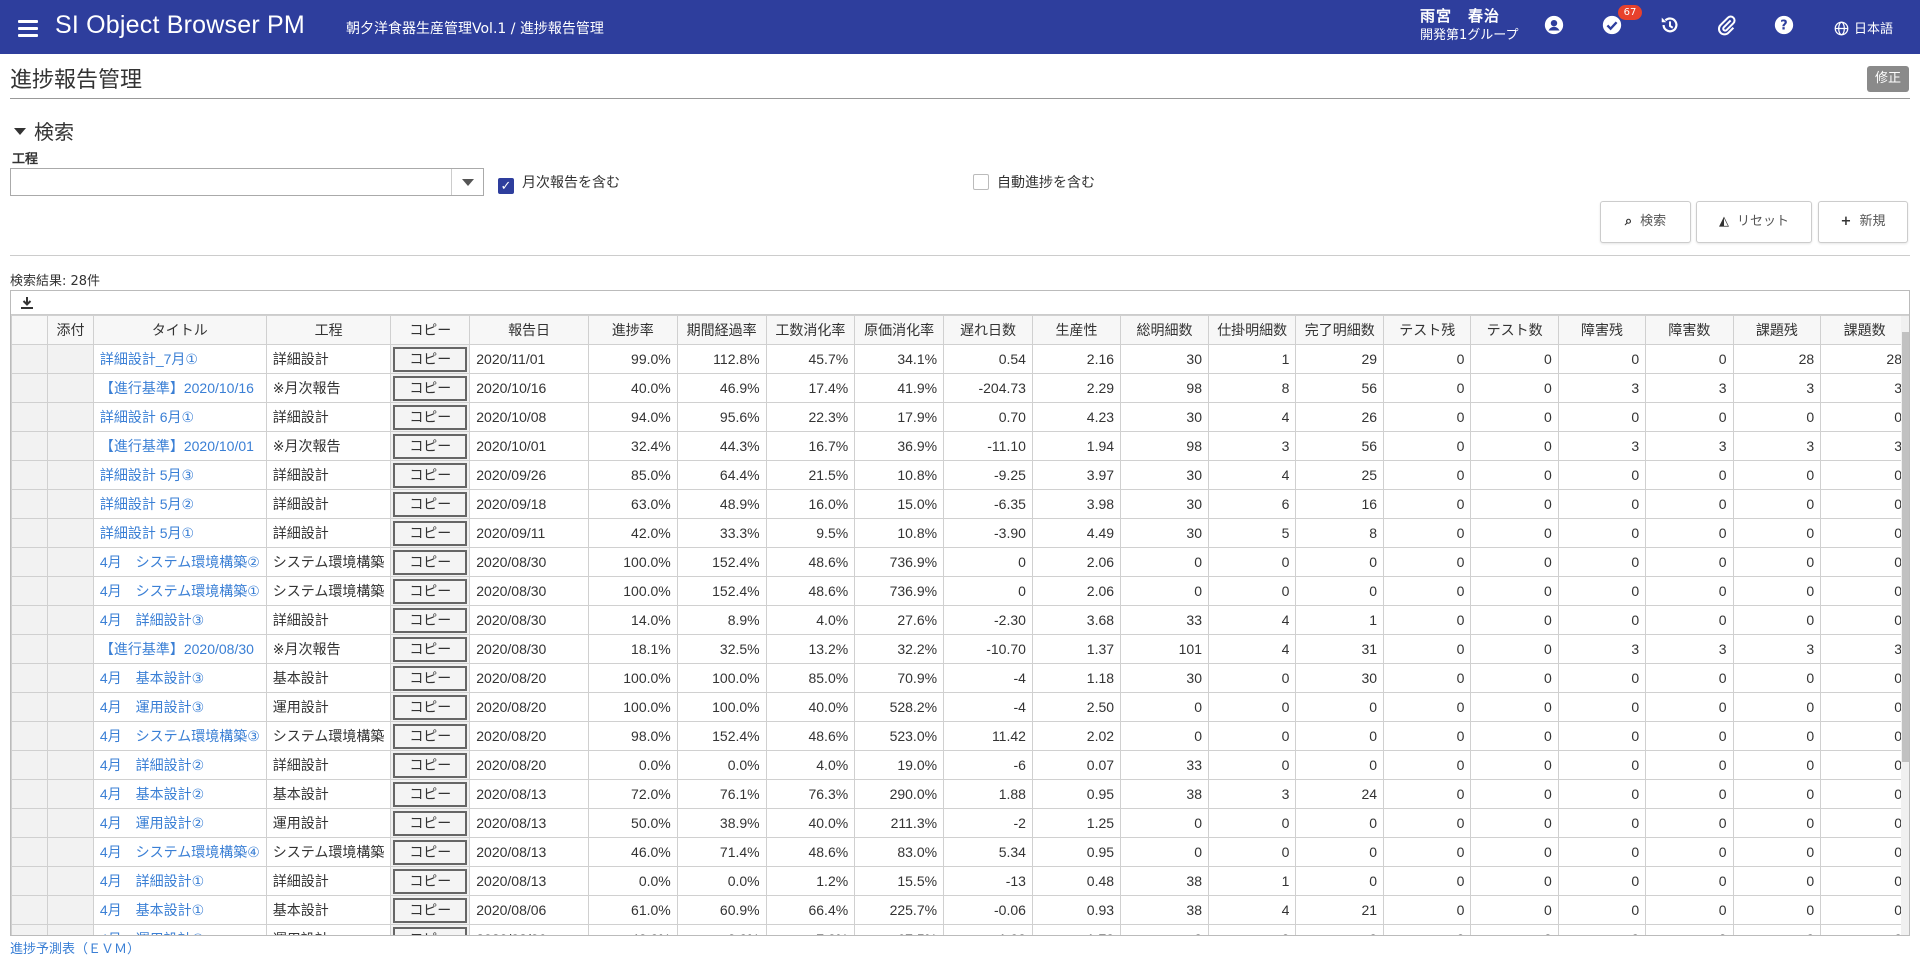 This screenshot has height=969, width=1920. Describe the element at coordinates (179, 446) in the screenshot. I see `report-title-link: 【進行基準】2020/10/01` at that location.